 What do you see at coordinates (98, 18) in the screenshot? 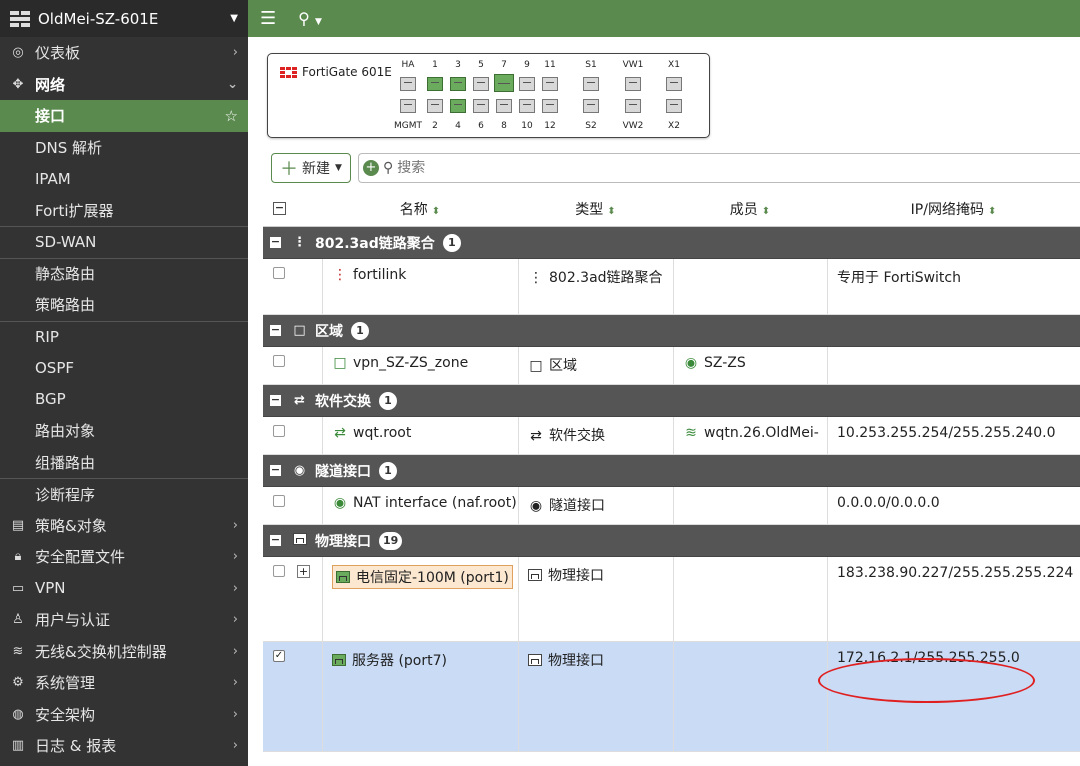
I see `device-name: OldMei-SZ-601E` at bounding box center [98, 18].